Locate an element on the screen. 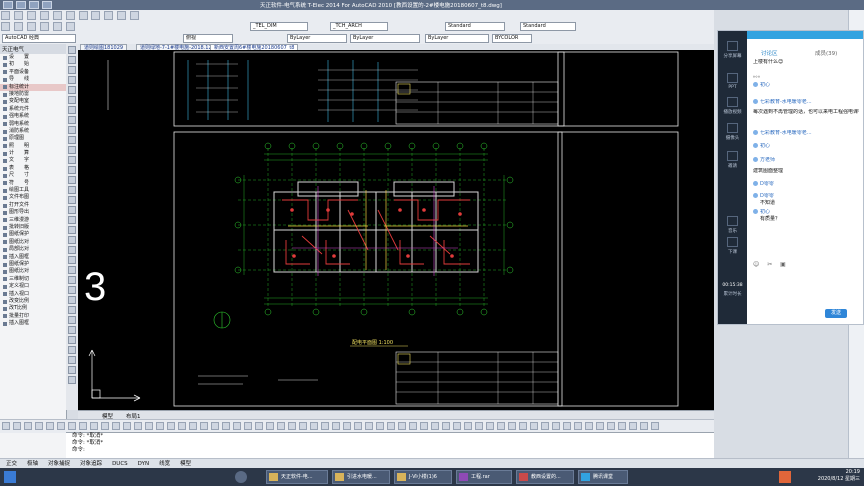 Image resolution: width=864 pixels, height=486 pixels. undo-icon is located at coordinates (5, 26).